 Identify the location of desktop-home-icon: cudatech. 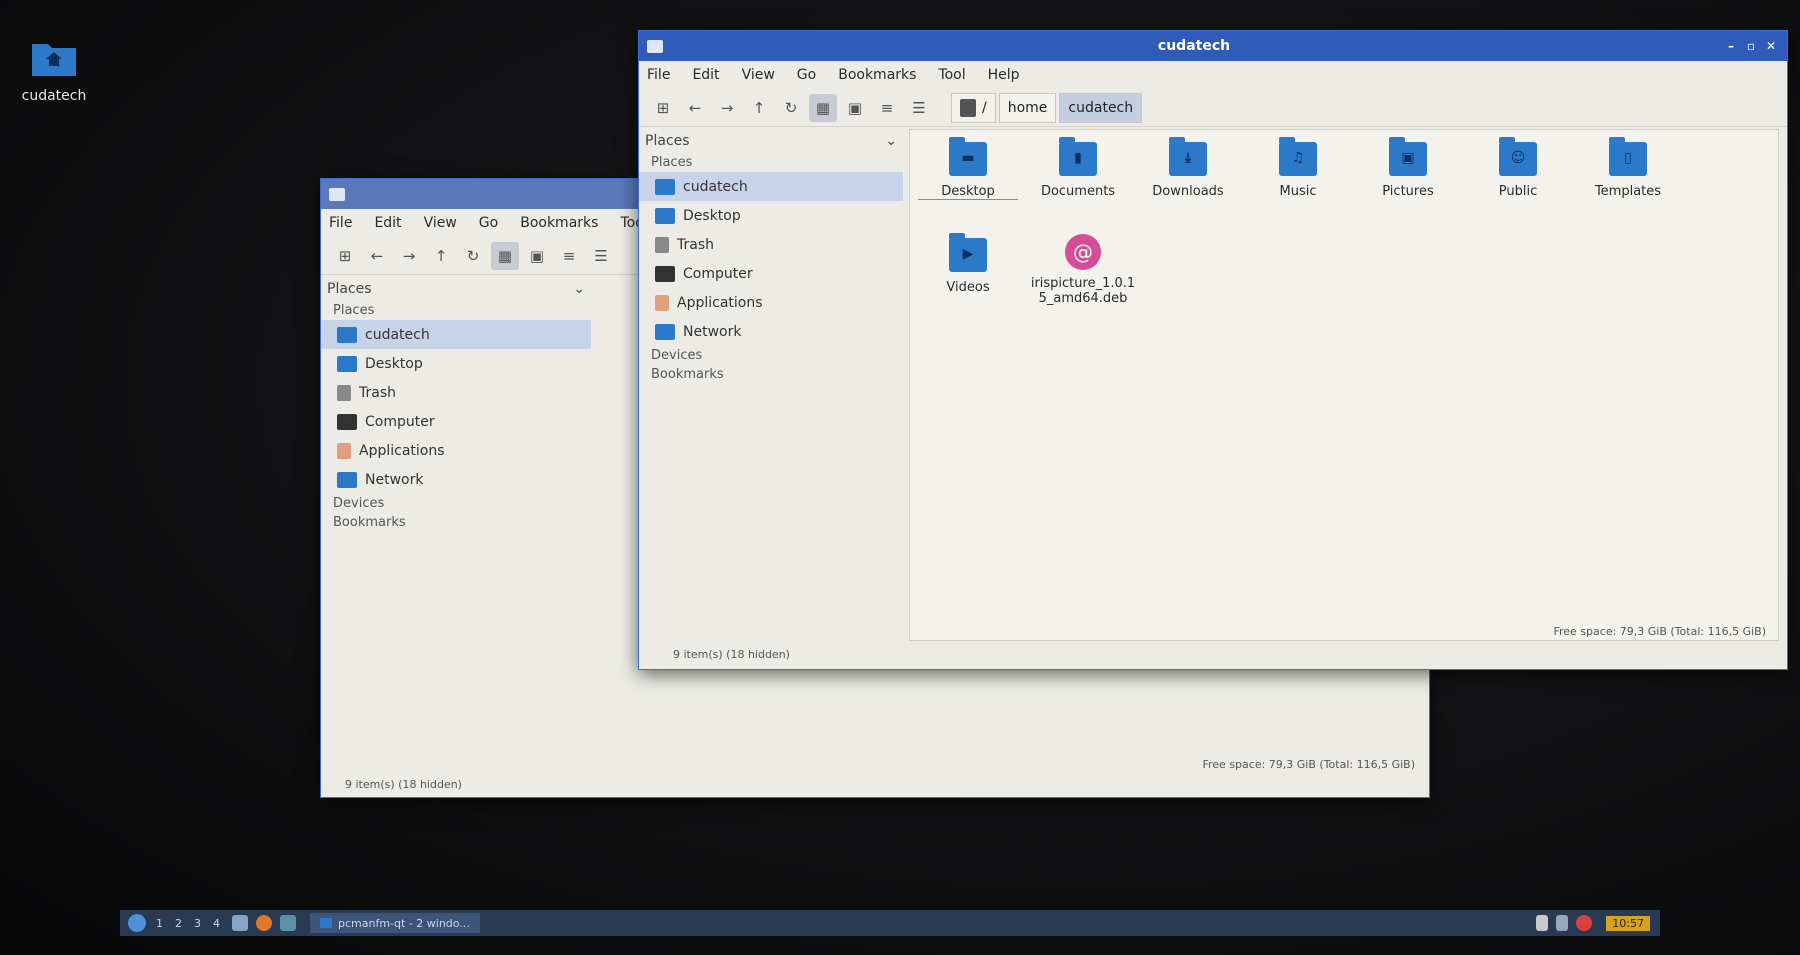
(54, 71).